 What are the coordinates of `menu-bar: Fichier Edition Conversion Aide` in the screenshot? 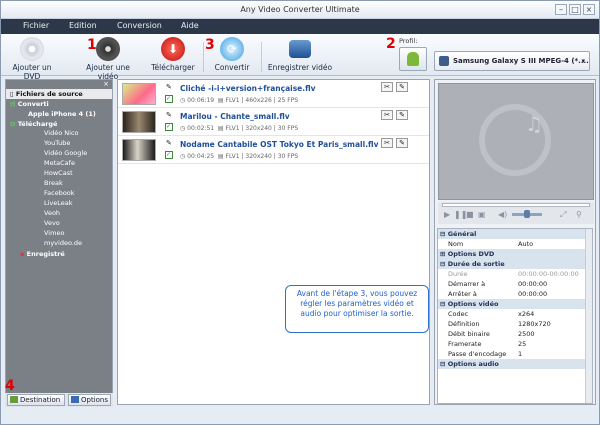 It's located at (300, 26).